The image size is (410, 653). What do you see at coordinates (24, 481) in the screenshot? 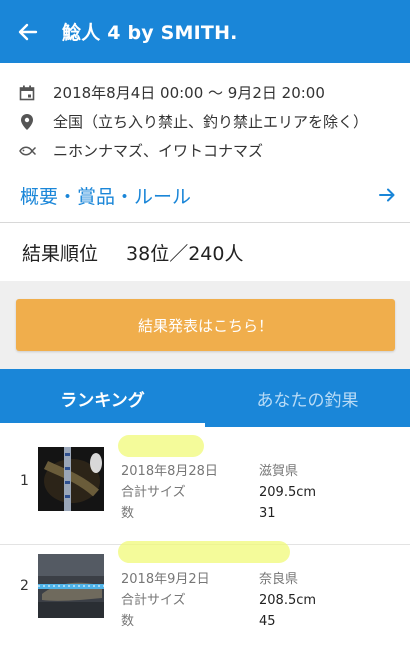
I see `entry-rank: 1` at bounding box center [24, 481].